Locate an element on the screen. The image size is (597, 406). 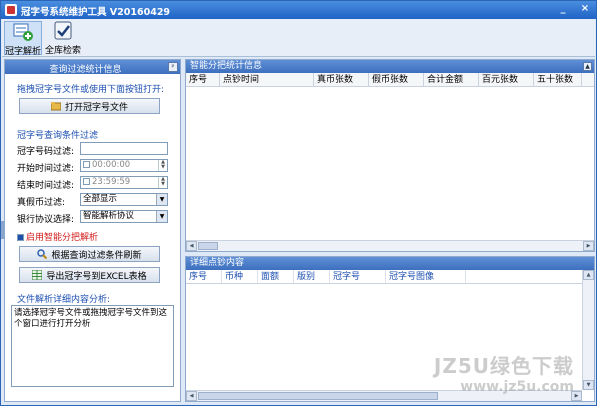
column-header: 点钞时间 is located at coordinates (267, 79).